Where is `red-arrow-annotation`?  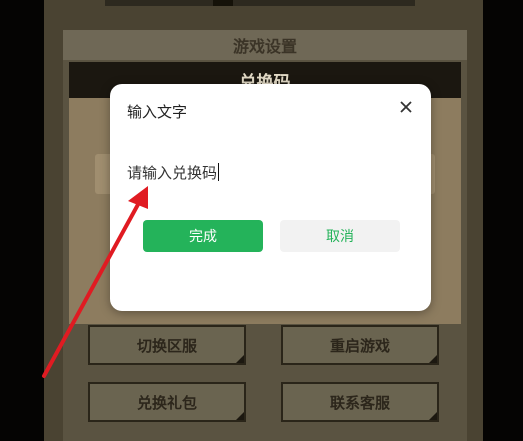 red-arrow-annotation is located at coordinates (95, 282).